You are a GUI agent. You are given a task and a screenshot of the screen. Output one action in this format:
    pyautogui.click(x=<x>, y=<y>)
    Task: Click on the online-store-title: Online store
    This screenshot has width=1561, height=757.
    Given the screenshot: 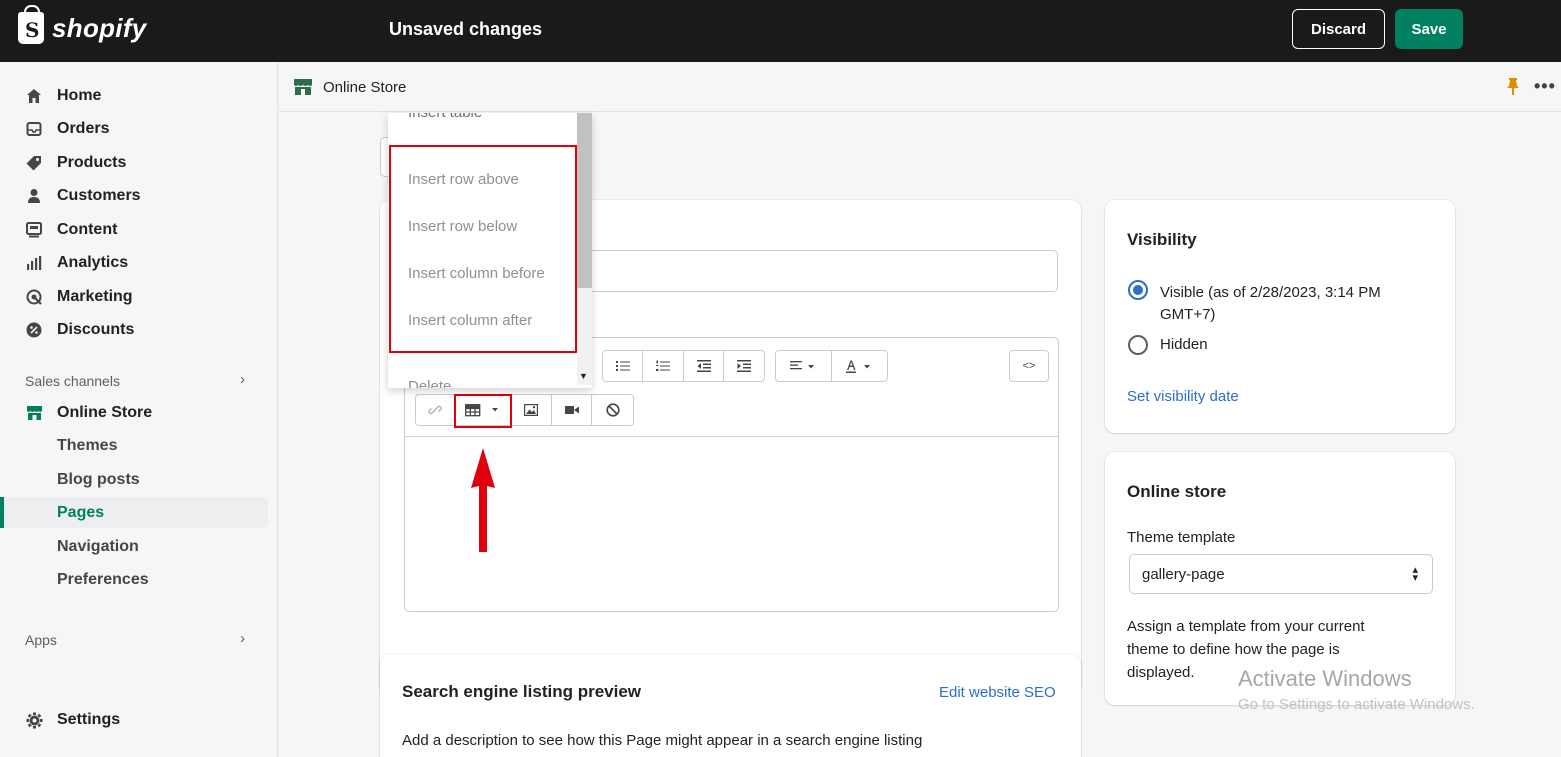 What is the action you would take?
    pyautogui.click(x=1177, y=491)
    